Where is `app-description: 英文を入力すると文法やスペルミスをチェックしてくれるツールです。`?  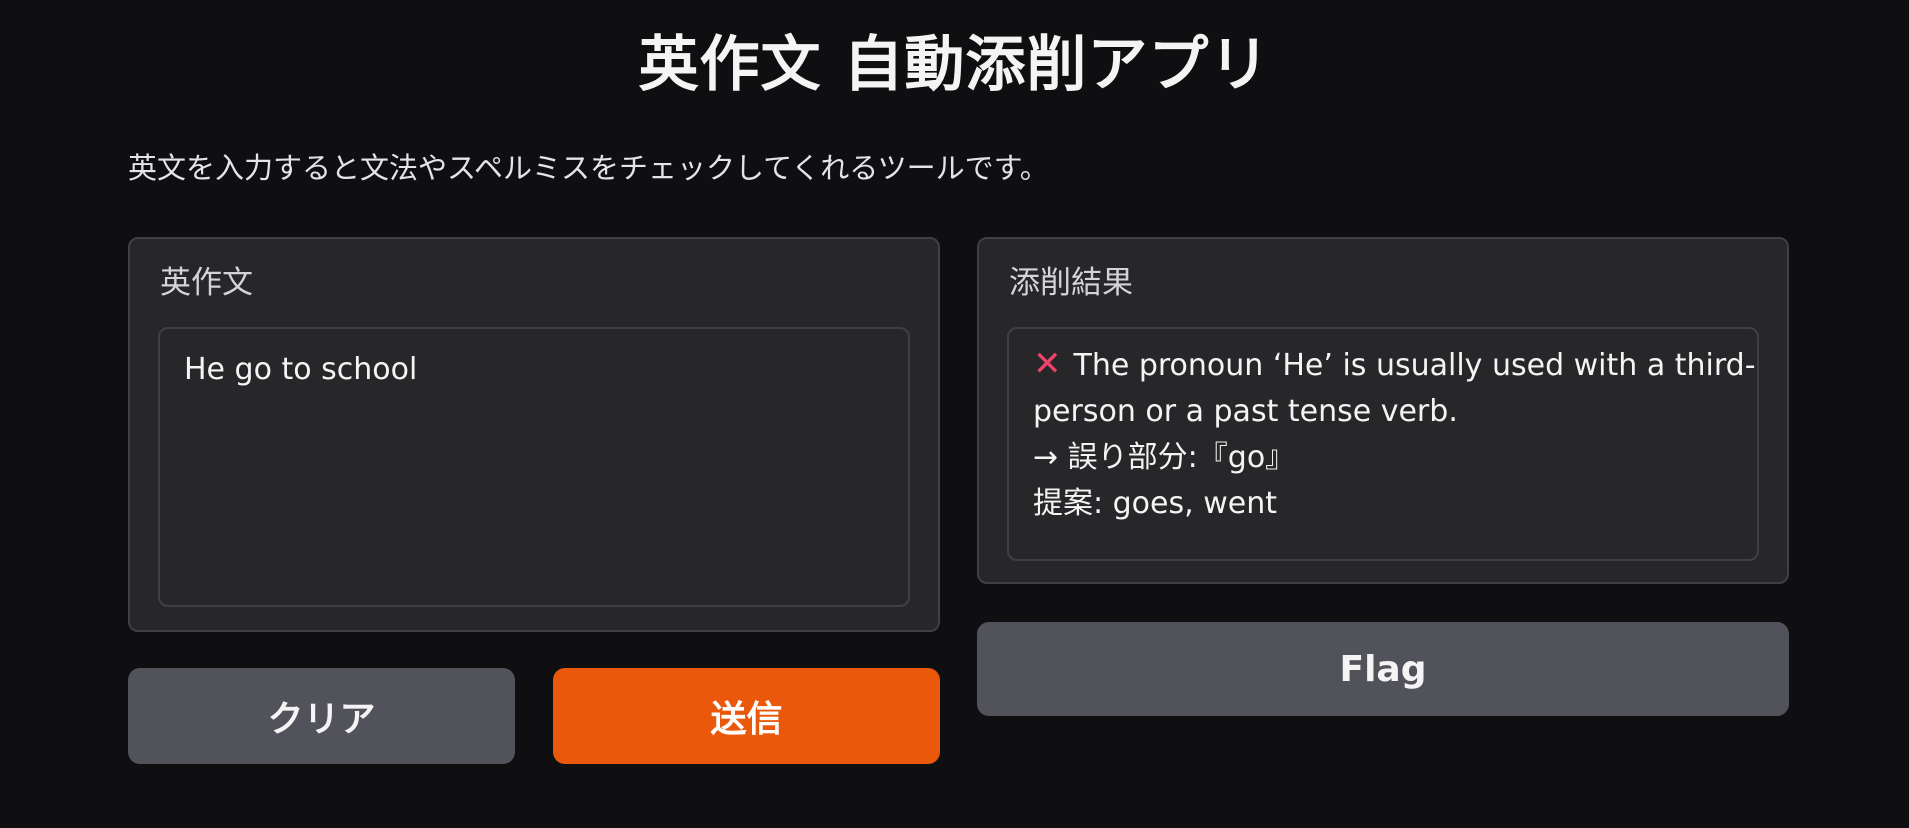 app-description: 英文を入力すると文法やスペルミスをチェックしてくれるツールです。 is located at coordinates (588, 168).